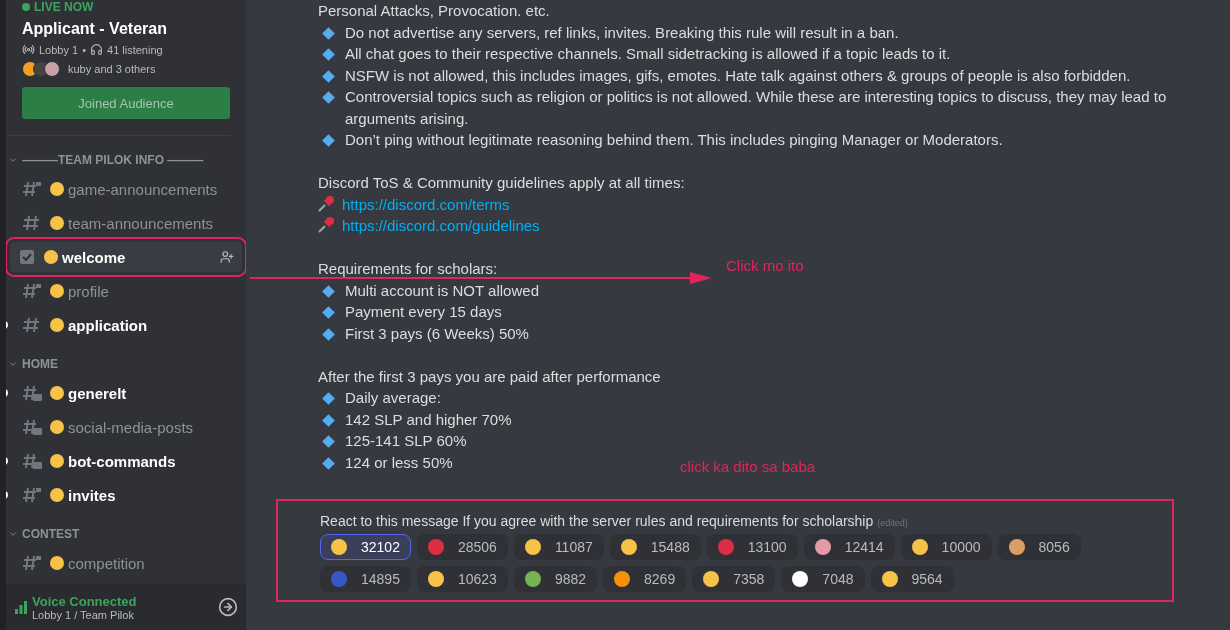 The height and width of the screenshot is (630, 1230). I want to click on message-text: After the first 3 pays you are paid after performance, so click(489, 376).